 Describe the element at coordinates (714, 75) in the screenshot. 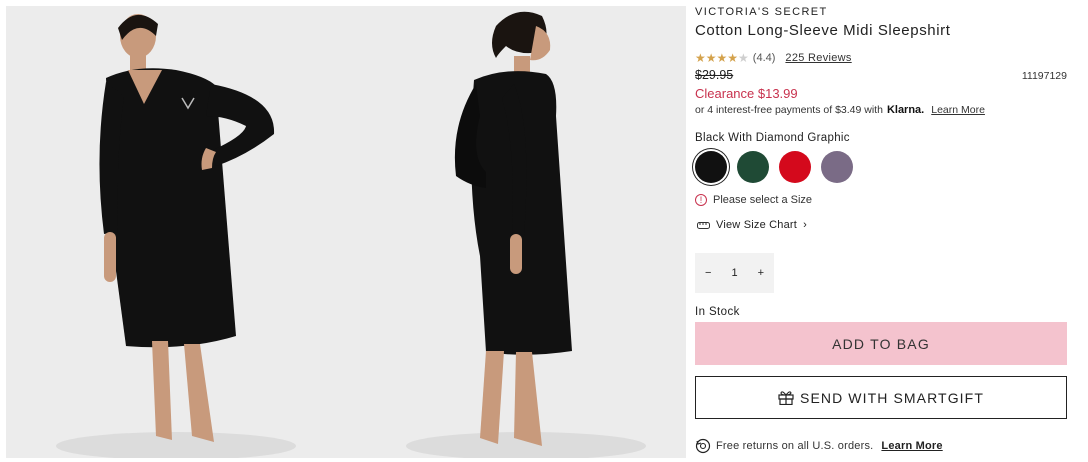

I see `original-price: $29.95` at that location.